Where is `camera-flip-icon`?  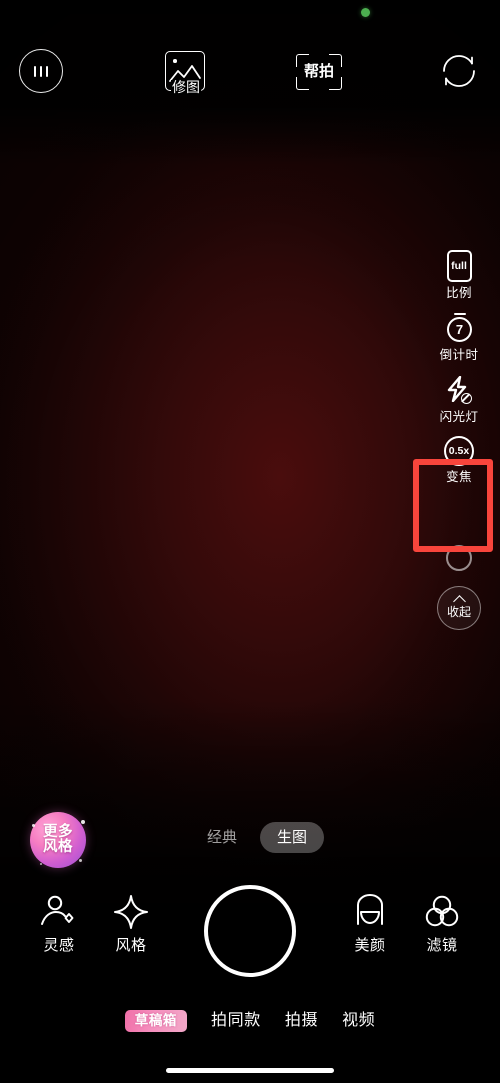 camera-flip-icon is located at coordinates (459, 71).